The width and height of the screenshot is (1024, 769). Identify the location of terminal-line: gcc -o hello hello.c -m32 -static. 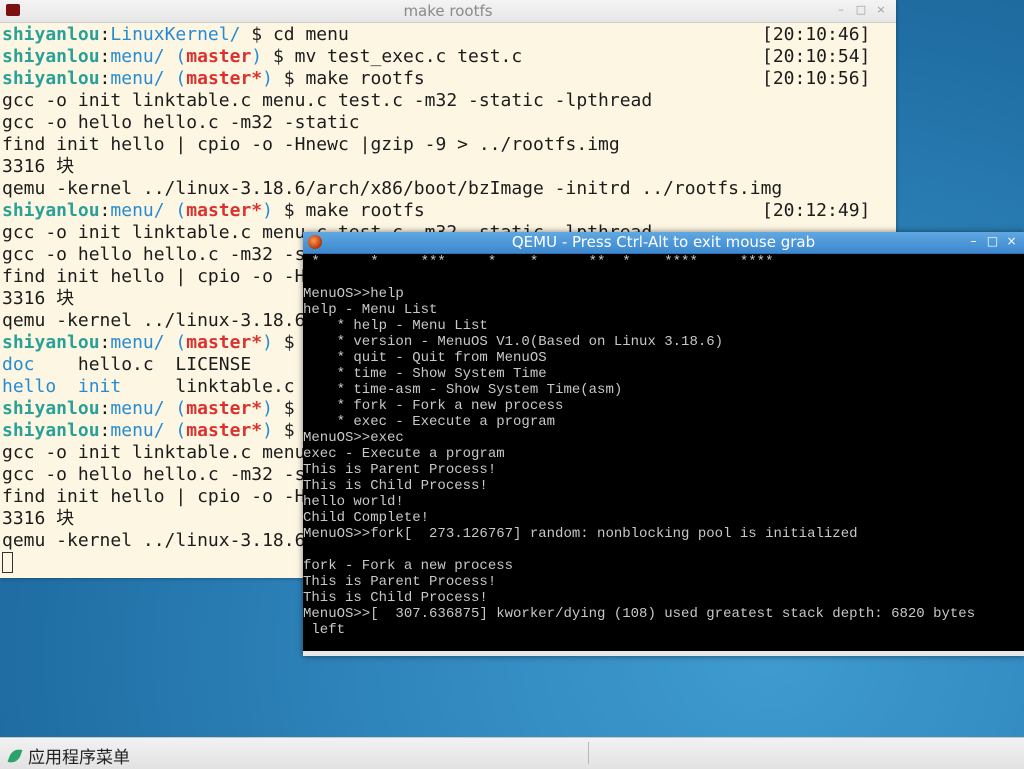
(448, 123).